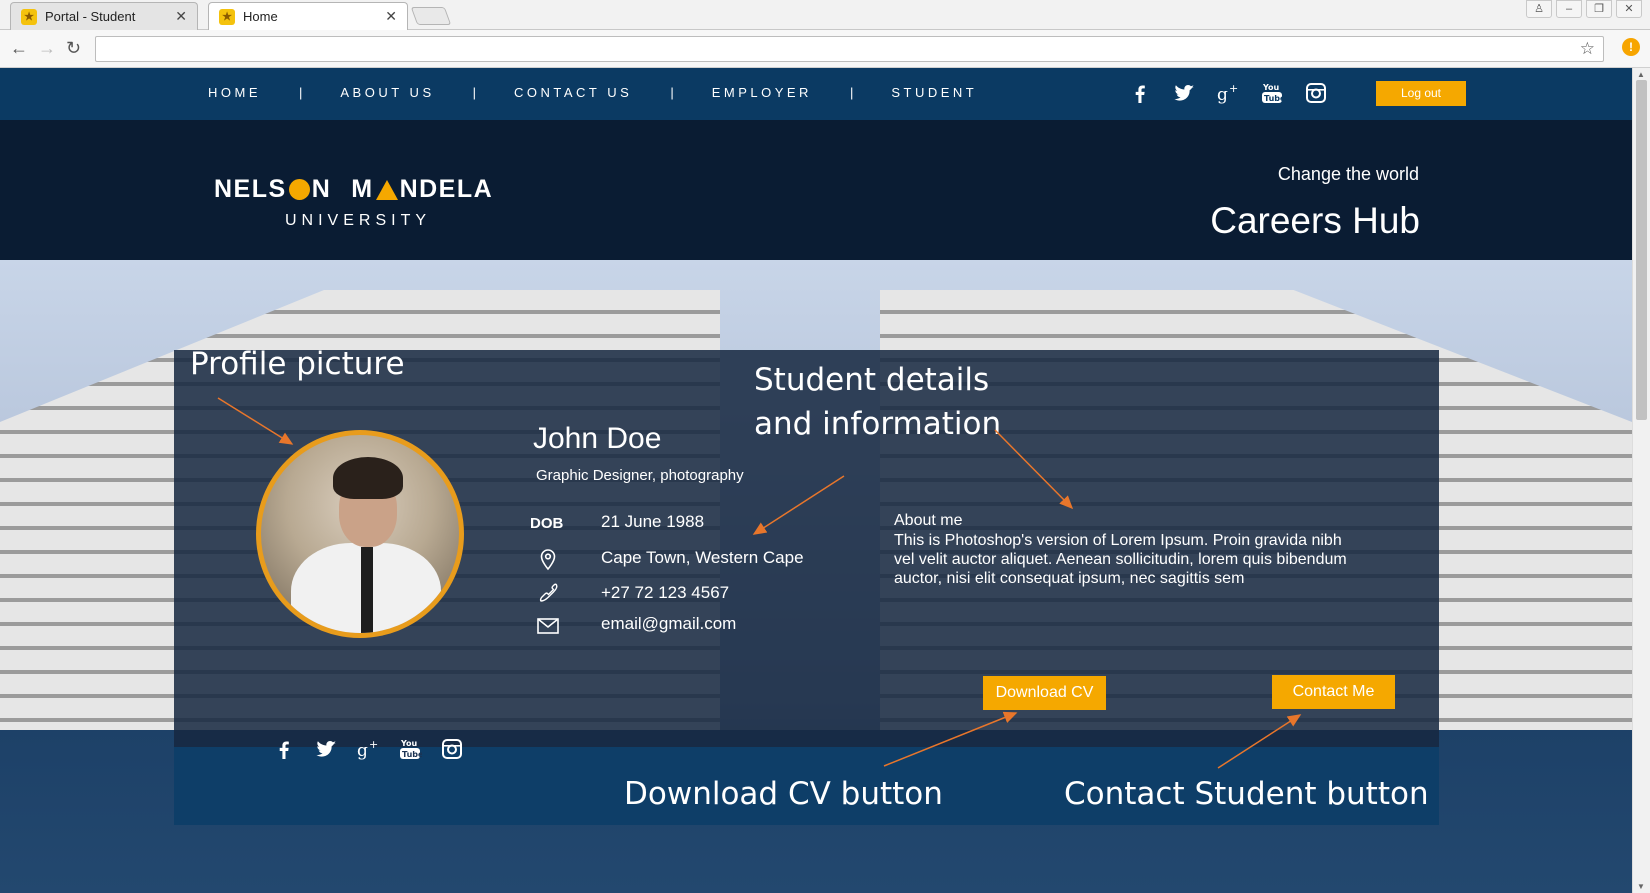  Describe the element at coordinates (762, 92) in the screenshot. I see `nav-employer: EMPLOYER` at that location.